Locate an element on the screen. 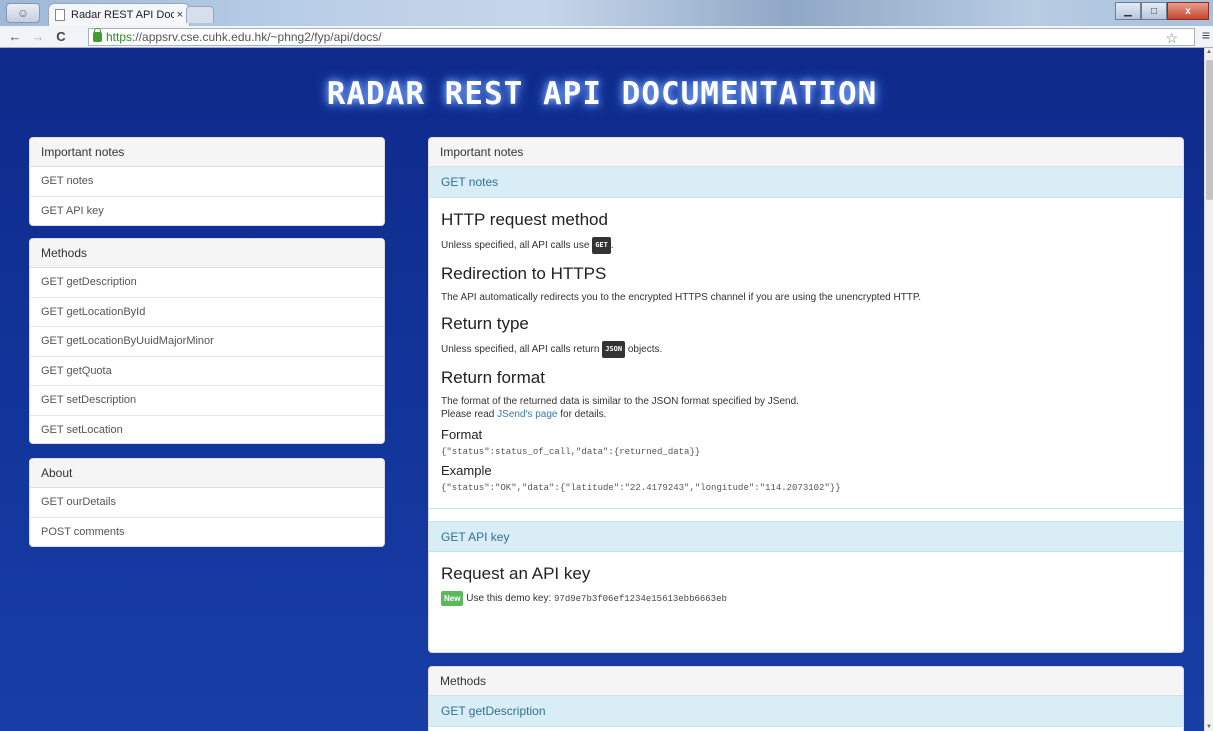  minimize-button: ▁ is located at coordinates (1128, 11).